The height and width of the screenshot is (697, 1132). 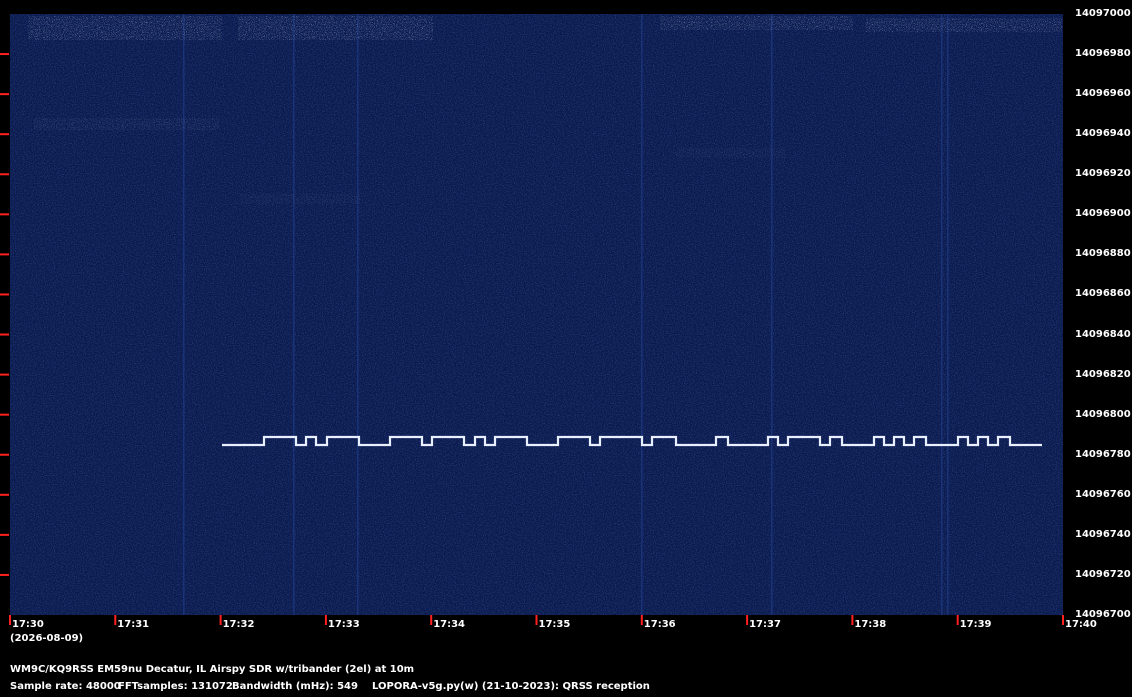 What do you see at coordinates (1103, 54) in the screenshot?
I see `frequency-label: 14096980` at bounding box center [1103, 54].